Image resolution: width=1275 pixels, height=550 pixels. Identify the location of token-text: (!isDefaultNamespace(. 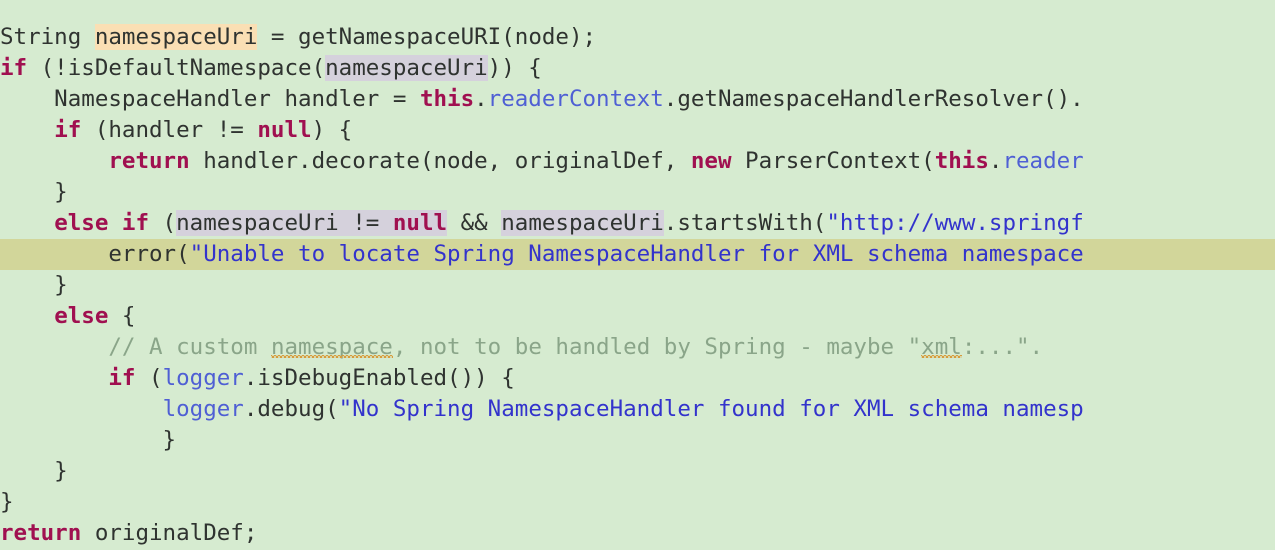
(176, 68).